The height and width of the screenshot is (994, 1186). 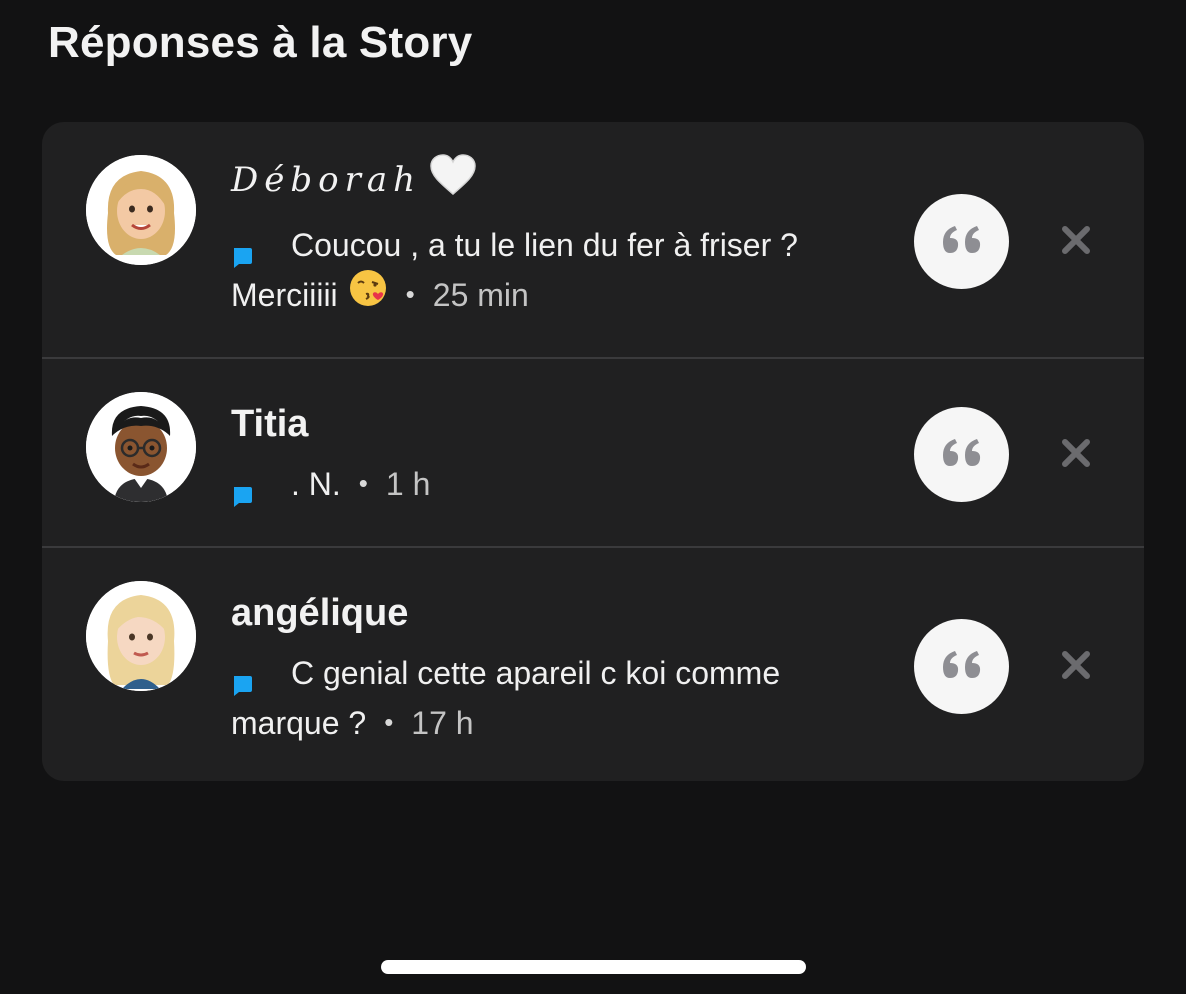 What do you see at coordinates (408, 484) in the screenshot?
I see `reply-time: 1 h` at bounding box center [408, 484].